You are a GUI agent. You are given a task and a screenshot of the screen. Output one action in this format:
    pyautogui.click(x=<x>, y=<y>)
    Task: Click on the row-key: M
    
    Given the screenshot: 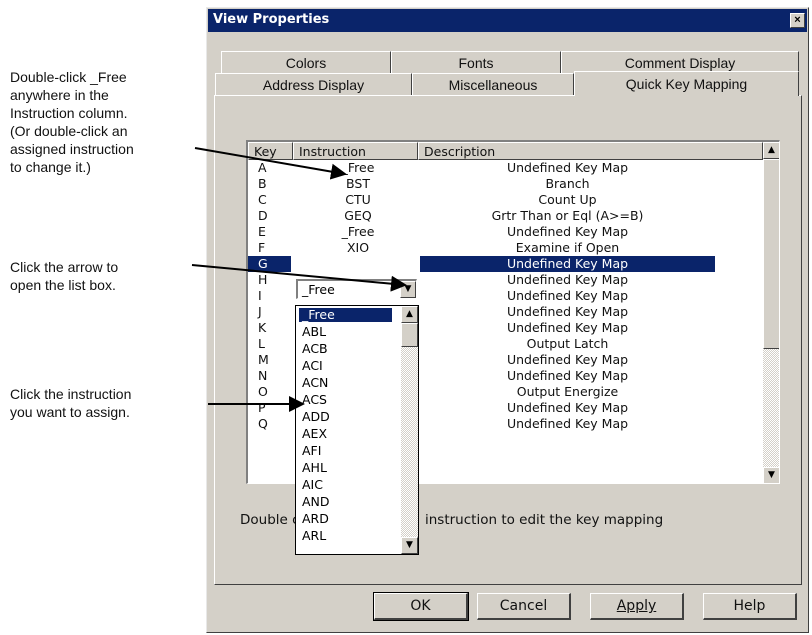 What is the action you would take?
    pyautogui.click(x=263, y=359)
    